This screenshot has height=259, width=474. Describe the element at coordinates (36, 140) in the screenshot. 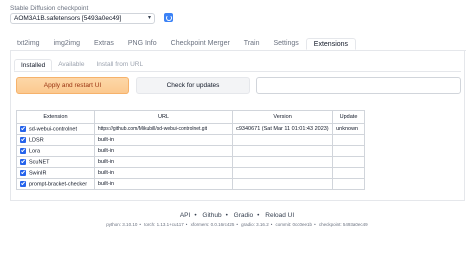

I see `extension-name: LDSR` at that location.